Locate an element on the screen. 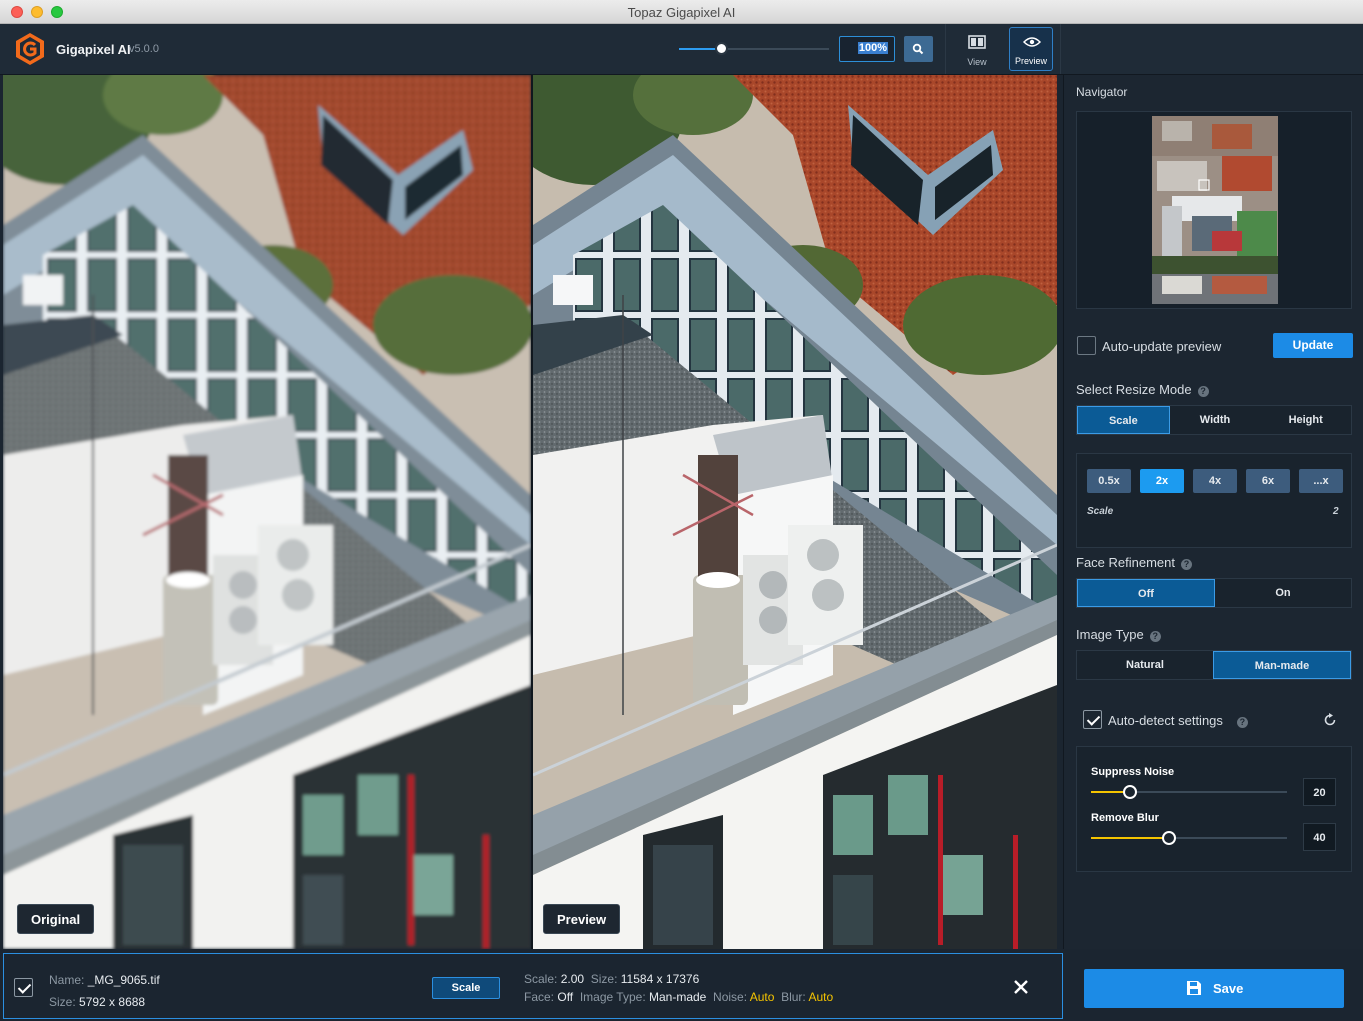 This screenshot has height=1021, width=1363. split-view-icon is located at coordinates (977, 42).